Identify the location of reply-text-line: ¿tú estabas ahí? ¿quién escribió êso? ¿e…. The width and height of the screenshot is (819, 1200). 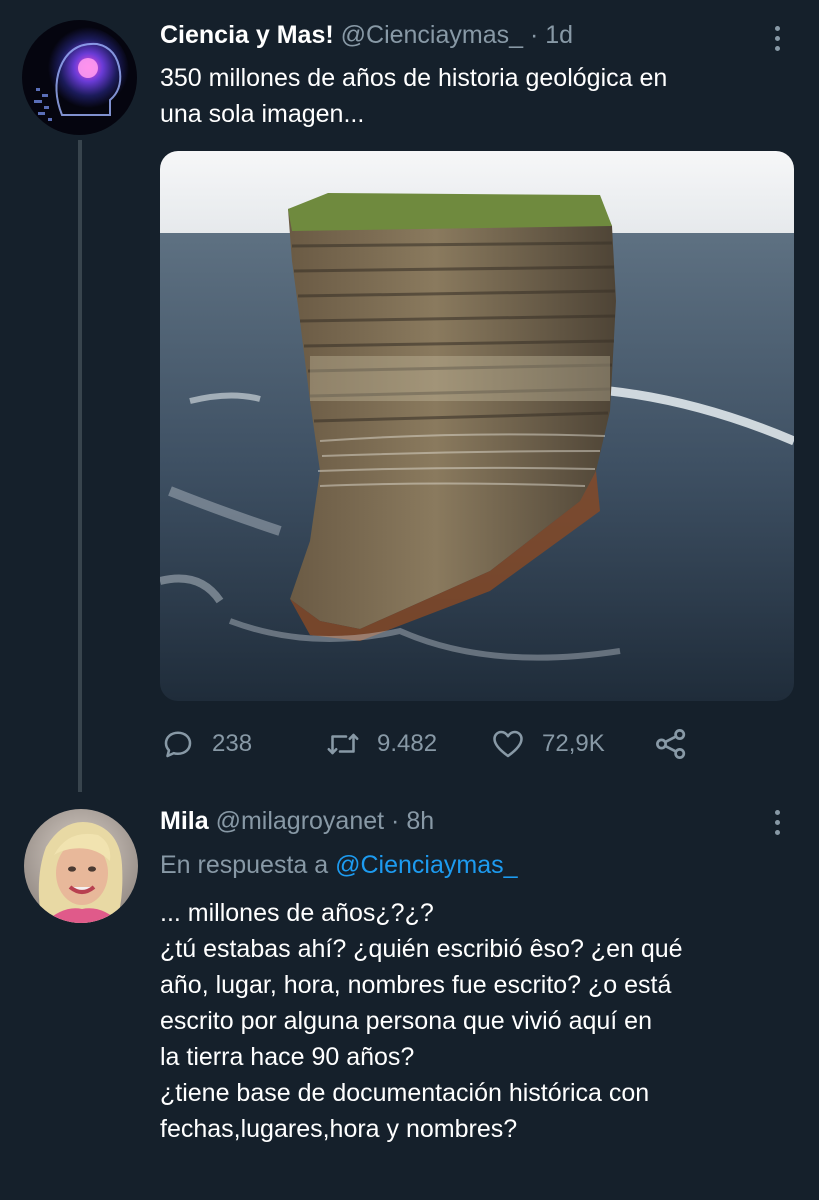
(421, 949).